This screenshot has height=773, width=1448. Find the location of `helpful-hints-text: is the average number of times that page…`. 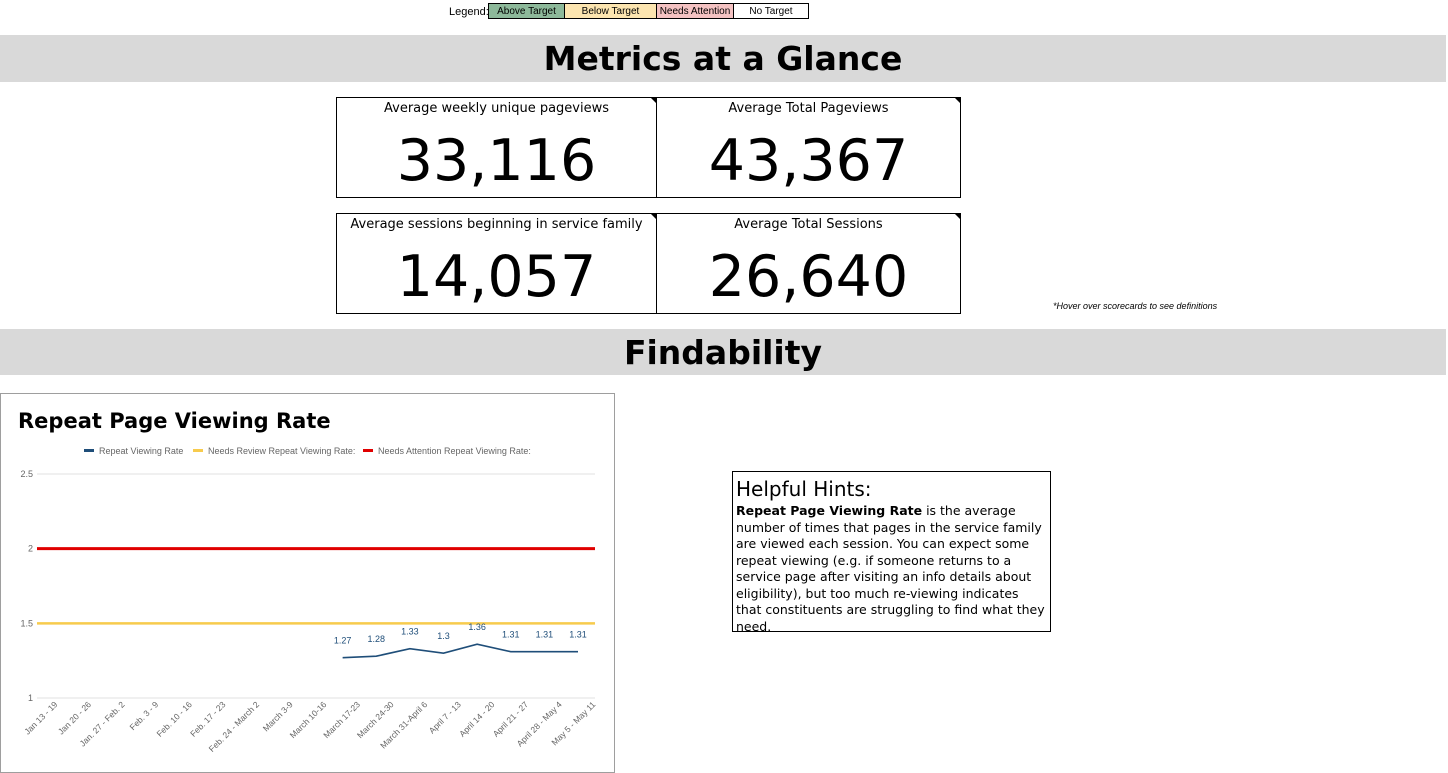

helpful-hints-text: is the average number of times that page… is located at coordinates (890, 568).